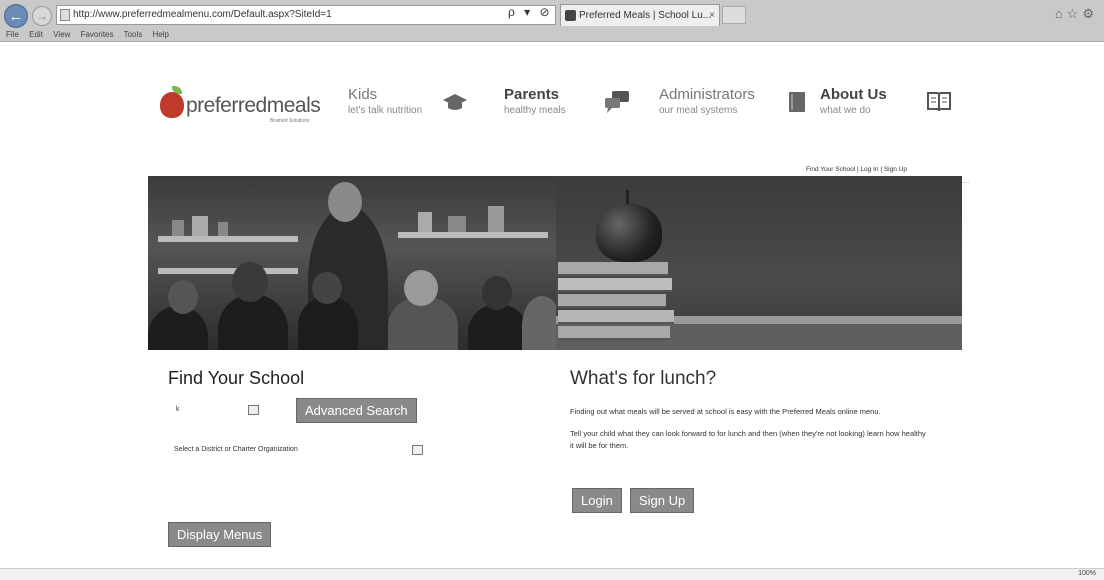  Describe the element at coordinates (939, 102) in the screenshot. I see `open-book-icon` at that location.